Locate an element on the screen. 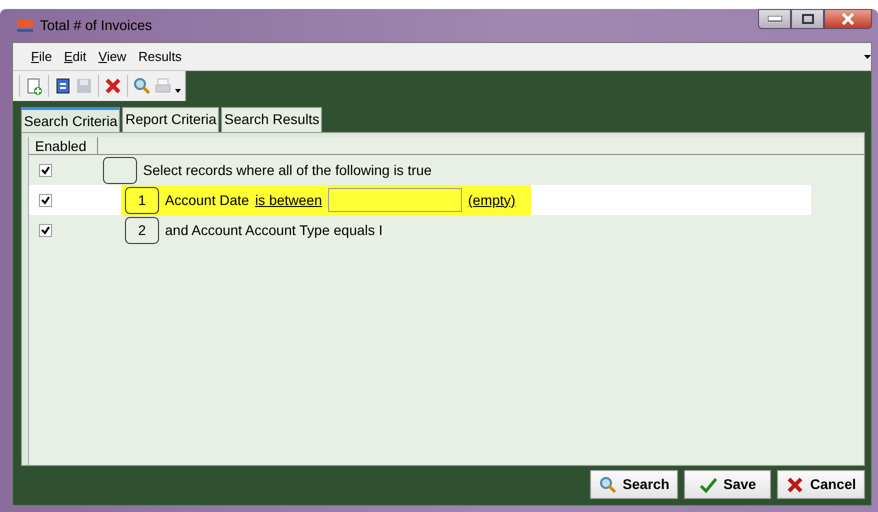 This screenshot has width=878, height=512. maximize-button is located at coordinates (807, 19).